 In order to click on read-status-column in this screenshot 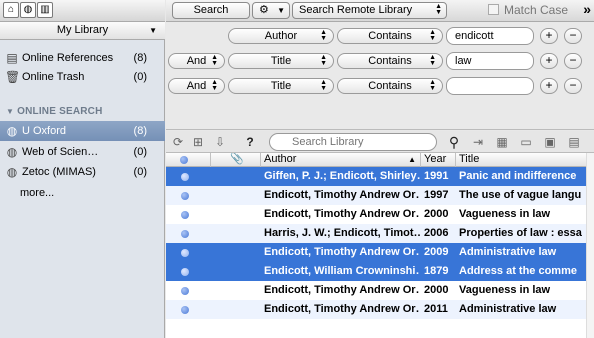, I will do `click(188, 160)`.